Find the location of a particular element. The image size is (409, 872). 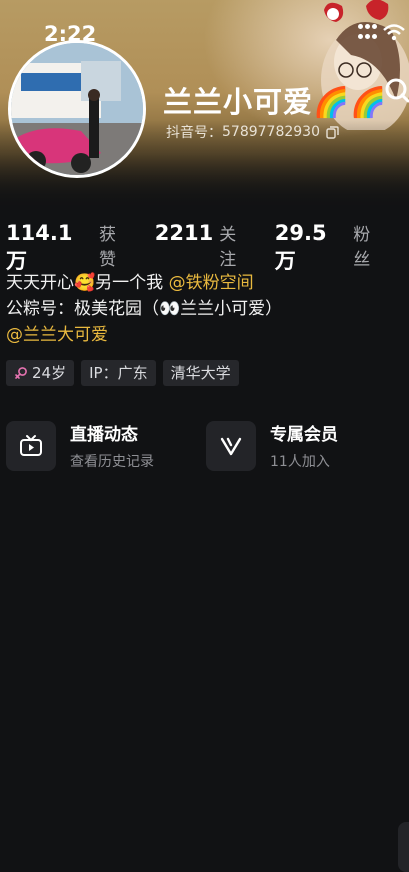

profile-name: 兰兰小可爱🌈🌈 is located at coordinates (275, 102).